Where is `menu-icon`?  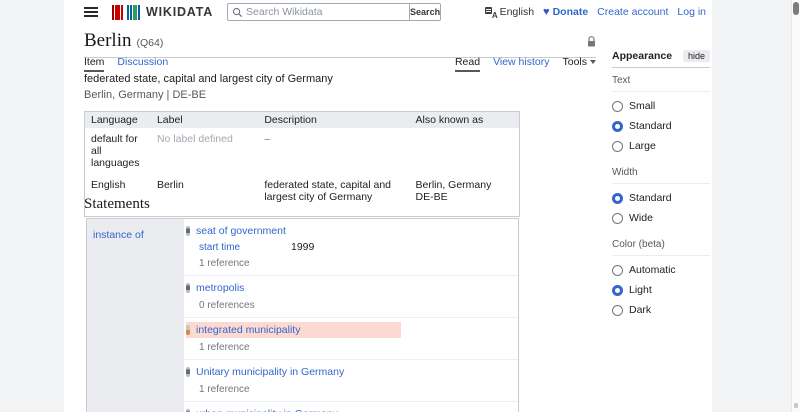
menu-icon is located at coordinates (91, 12).